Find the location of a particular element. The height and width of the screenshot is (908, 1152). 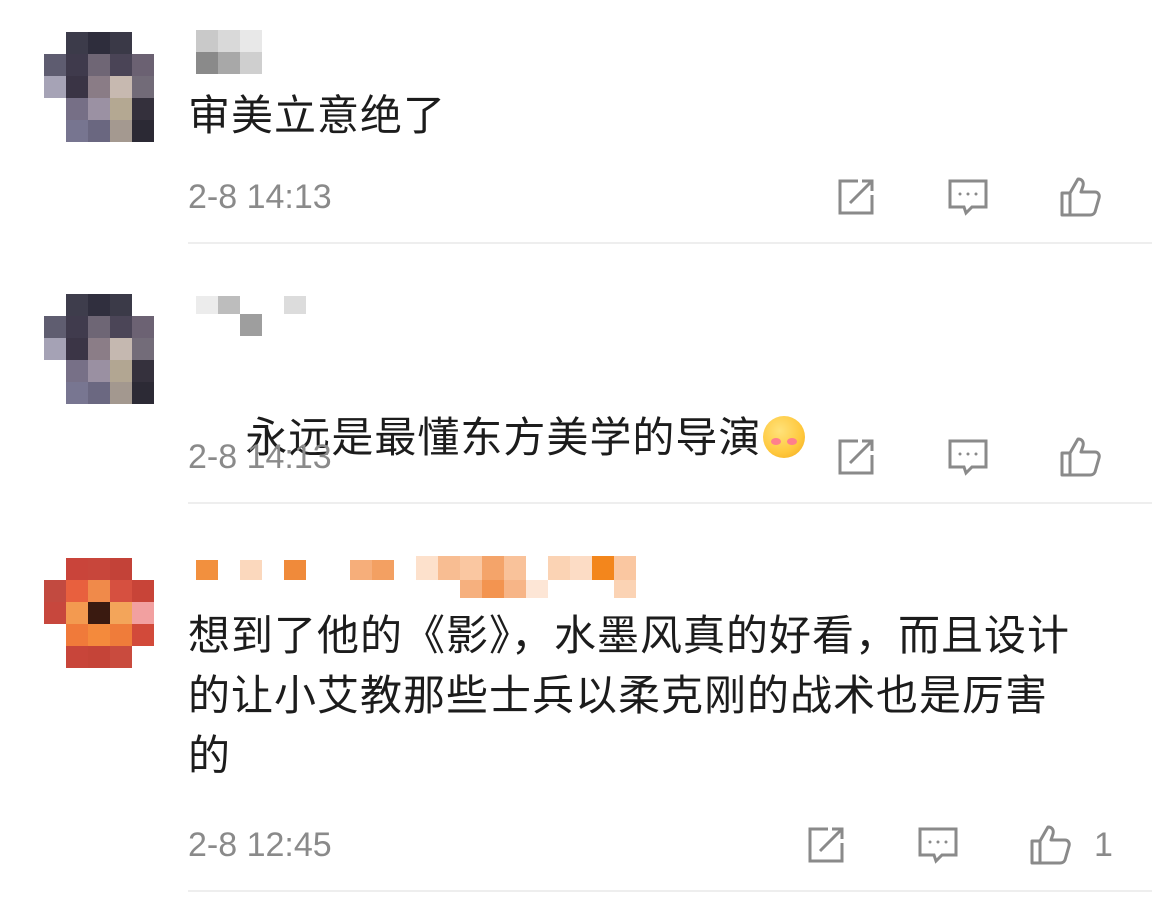

comment-text: 审美立意绝了 is located at coordinates (317, 115).